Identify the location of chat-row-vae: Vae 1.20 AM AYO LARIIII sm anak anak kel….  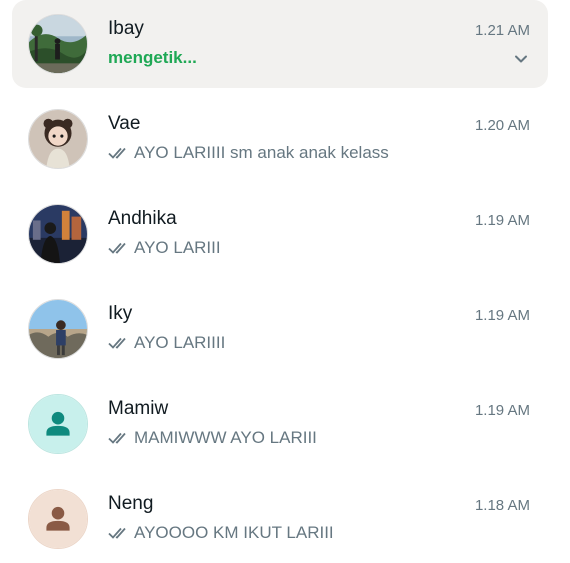
(280, 139).